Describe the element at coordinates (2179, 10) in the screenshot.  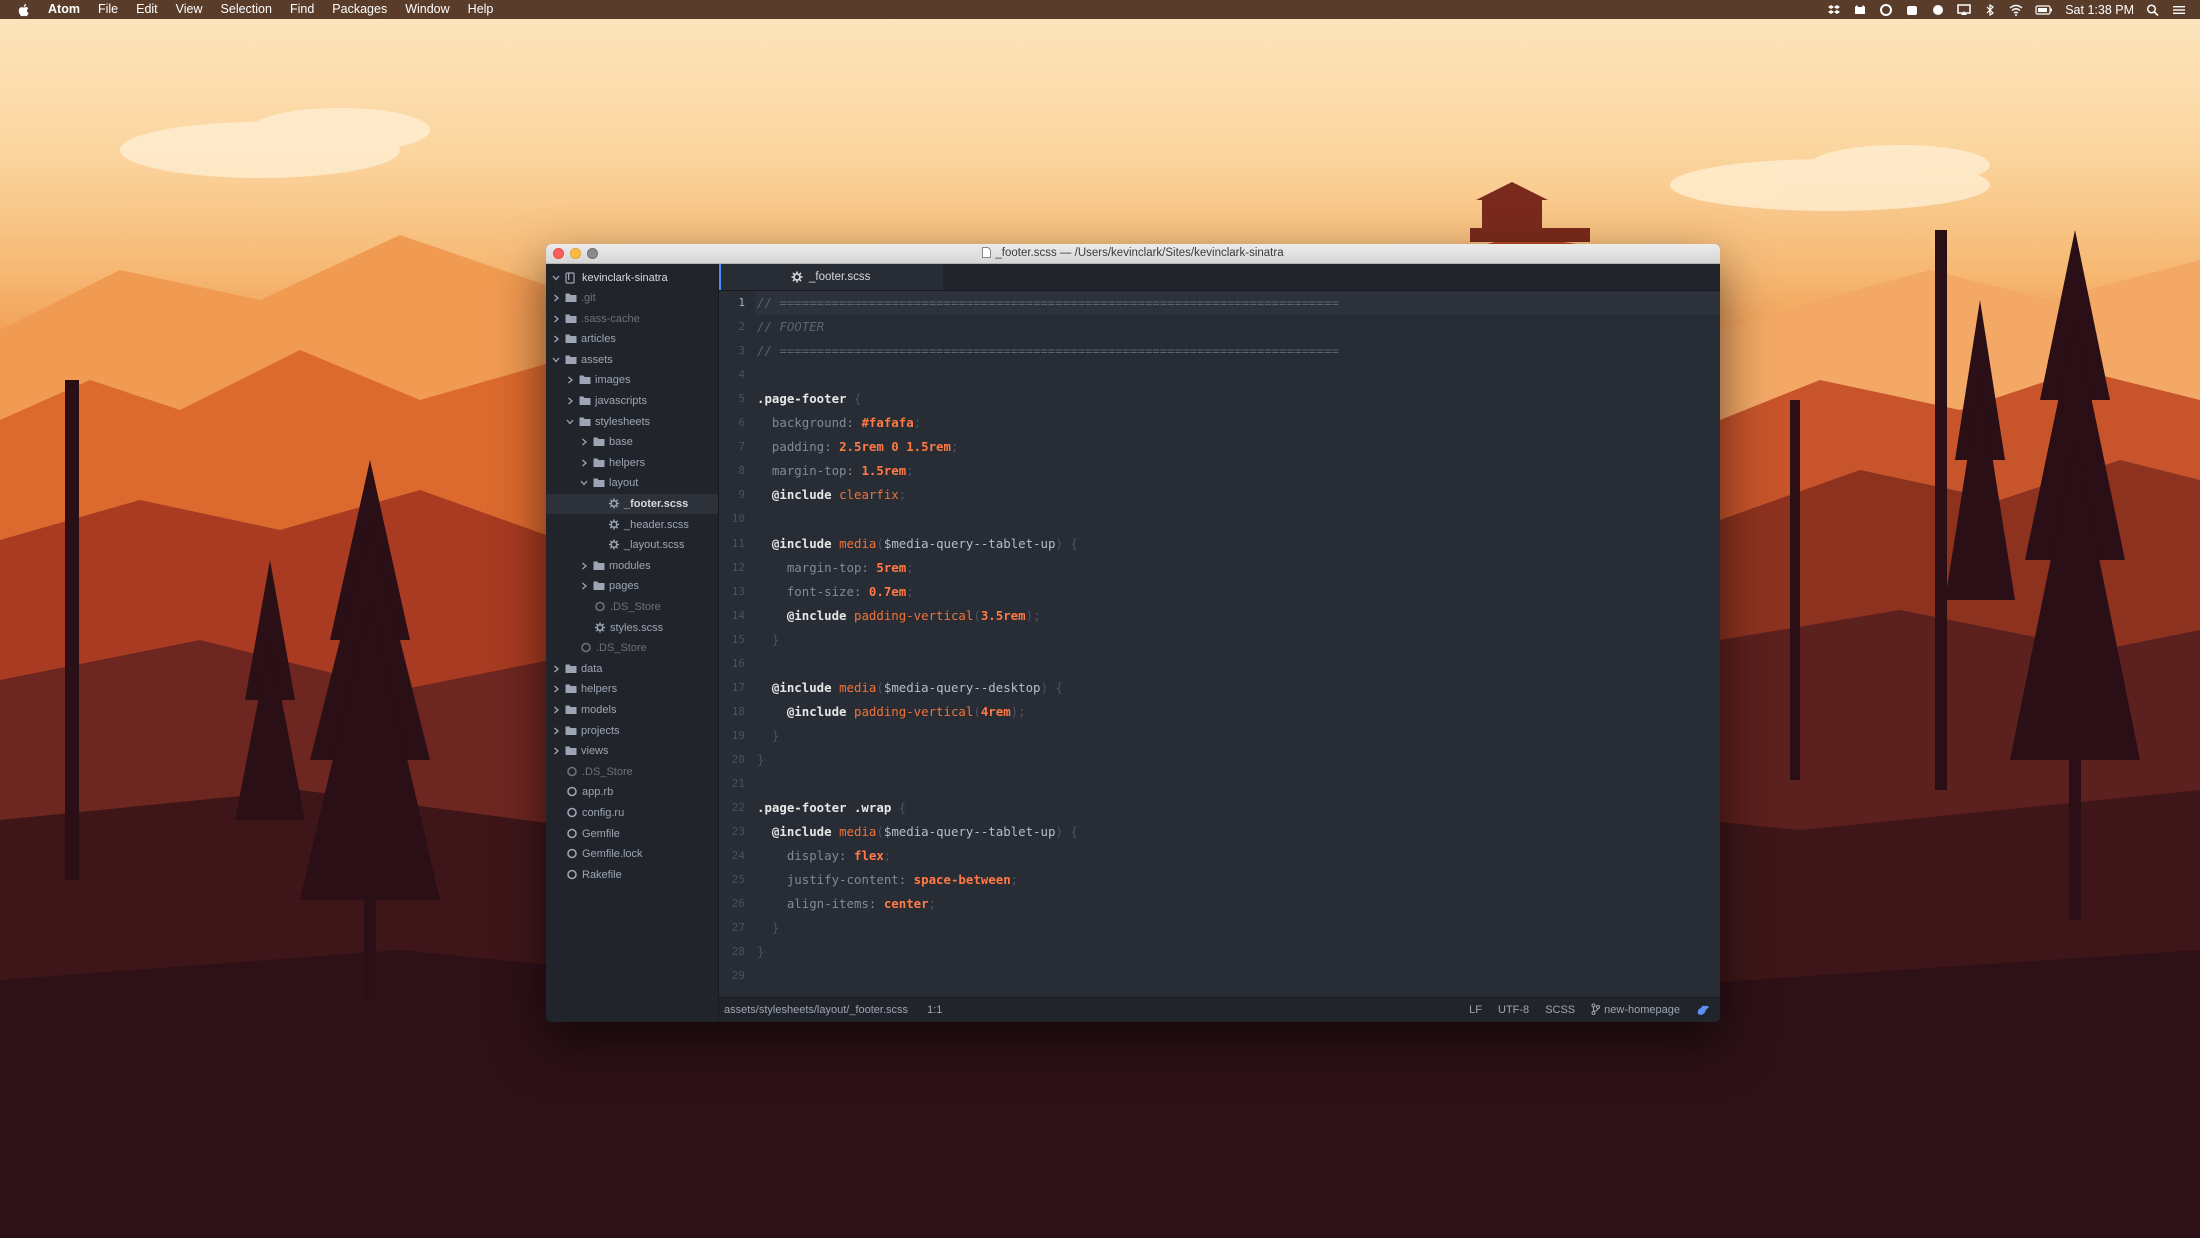
I see `notification-center-icon` at that location.